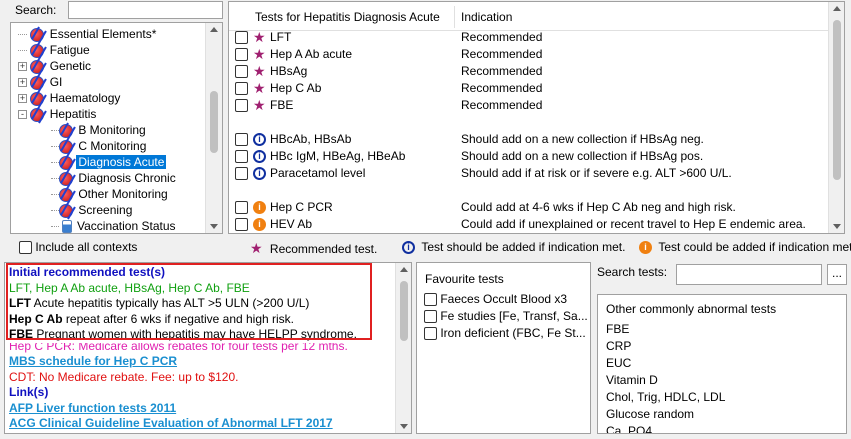 This screenshot has height=439, width=851. What do you see at coordinates (145, 10) in the screenshot?
I see `search-input` at bounding box center [145, 10].